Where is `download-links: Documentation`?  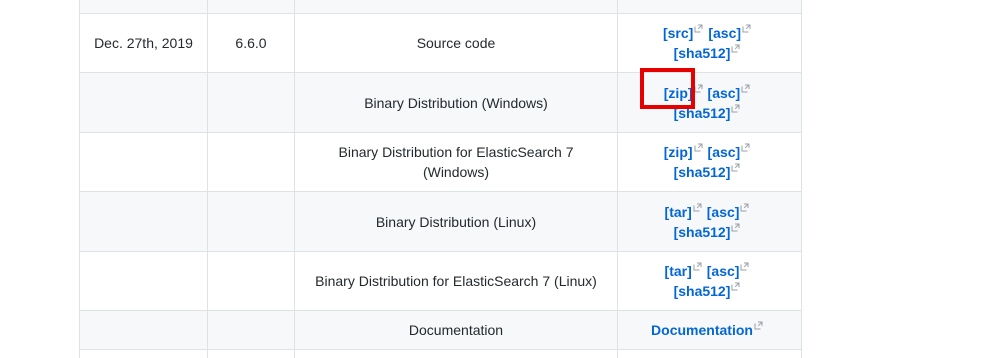
download-links: Documentation is located at coordinates (709, 330).